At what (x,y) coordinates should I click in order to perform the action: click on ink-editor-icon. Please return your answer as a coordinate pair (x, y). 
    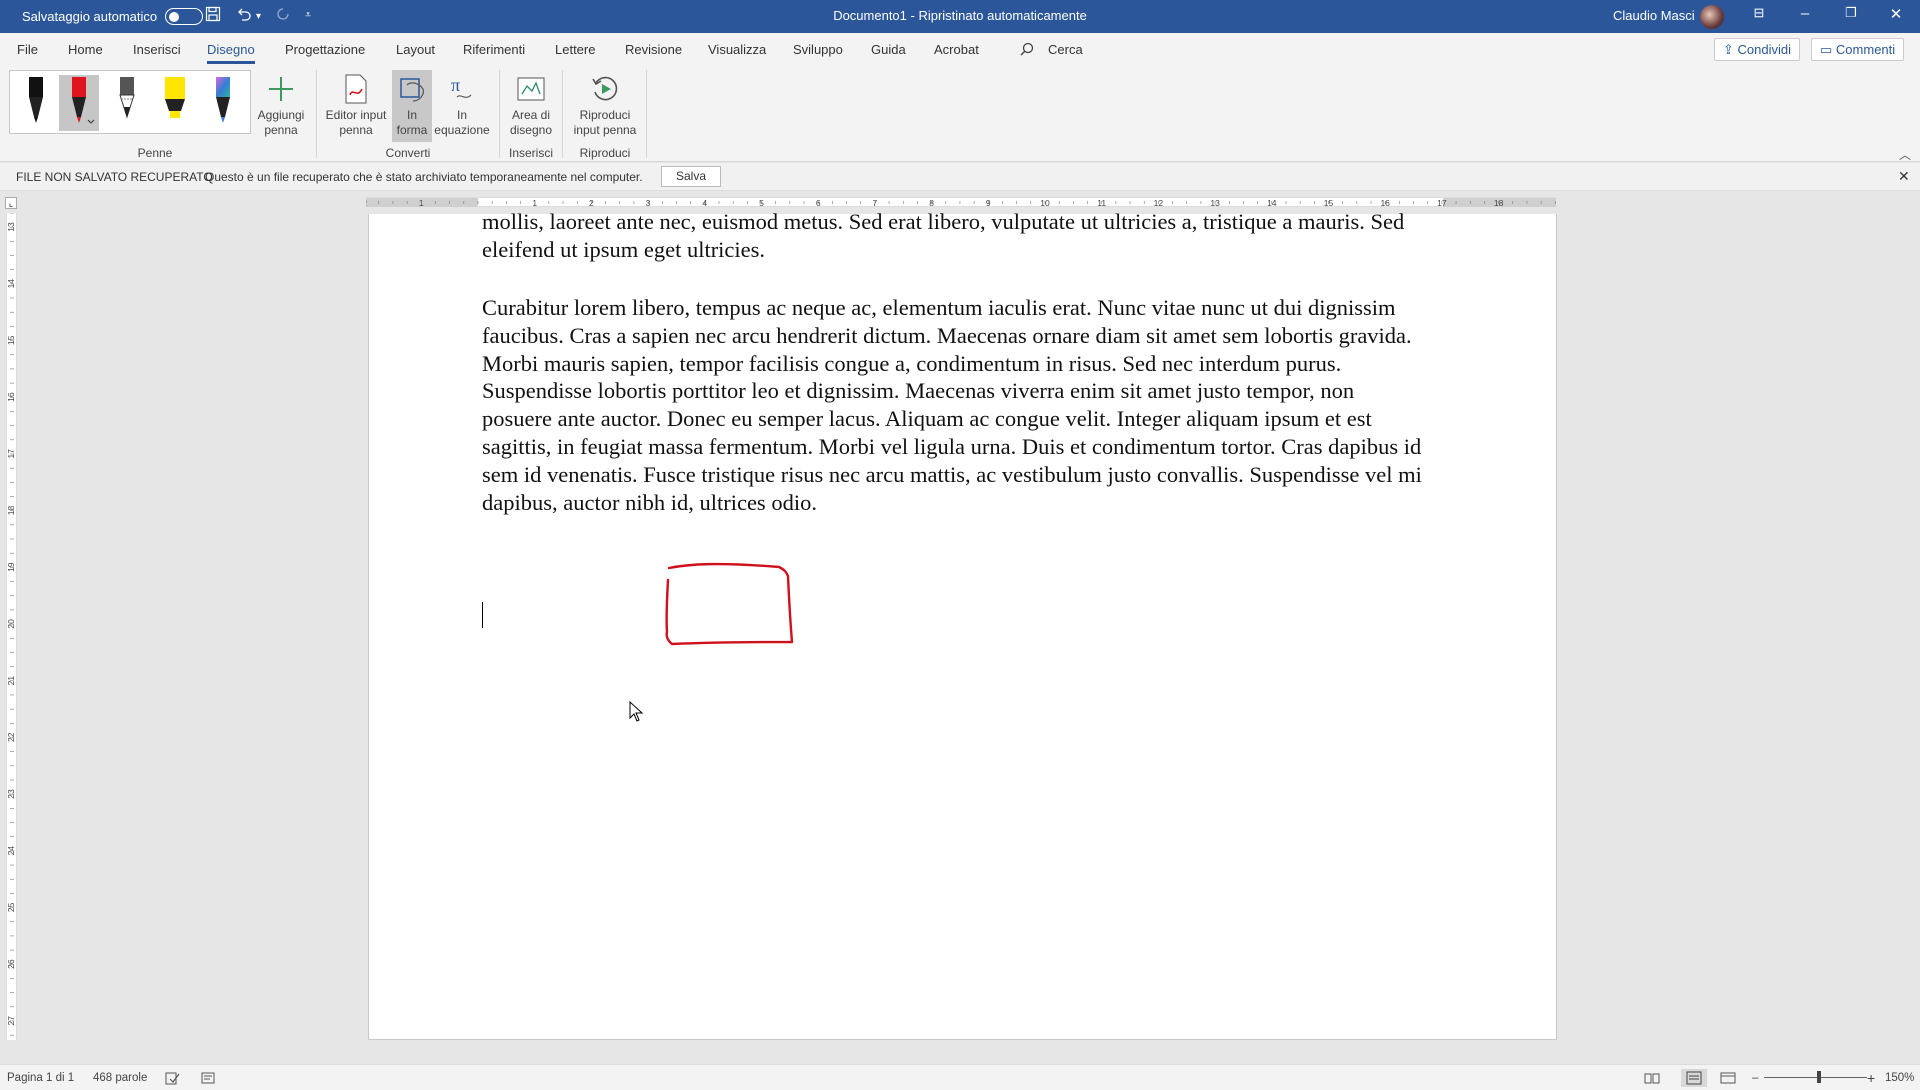
    Looking at the image, I should click on (356, 89).